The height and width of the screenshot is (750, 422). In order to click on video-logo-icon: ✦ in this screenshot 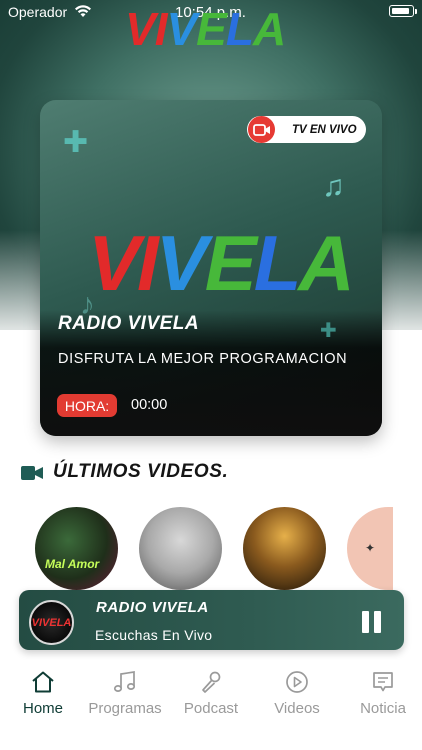, I will do `click(370, 548)`.